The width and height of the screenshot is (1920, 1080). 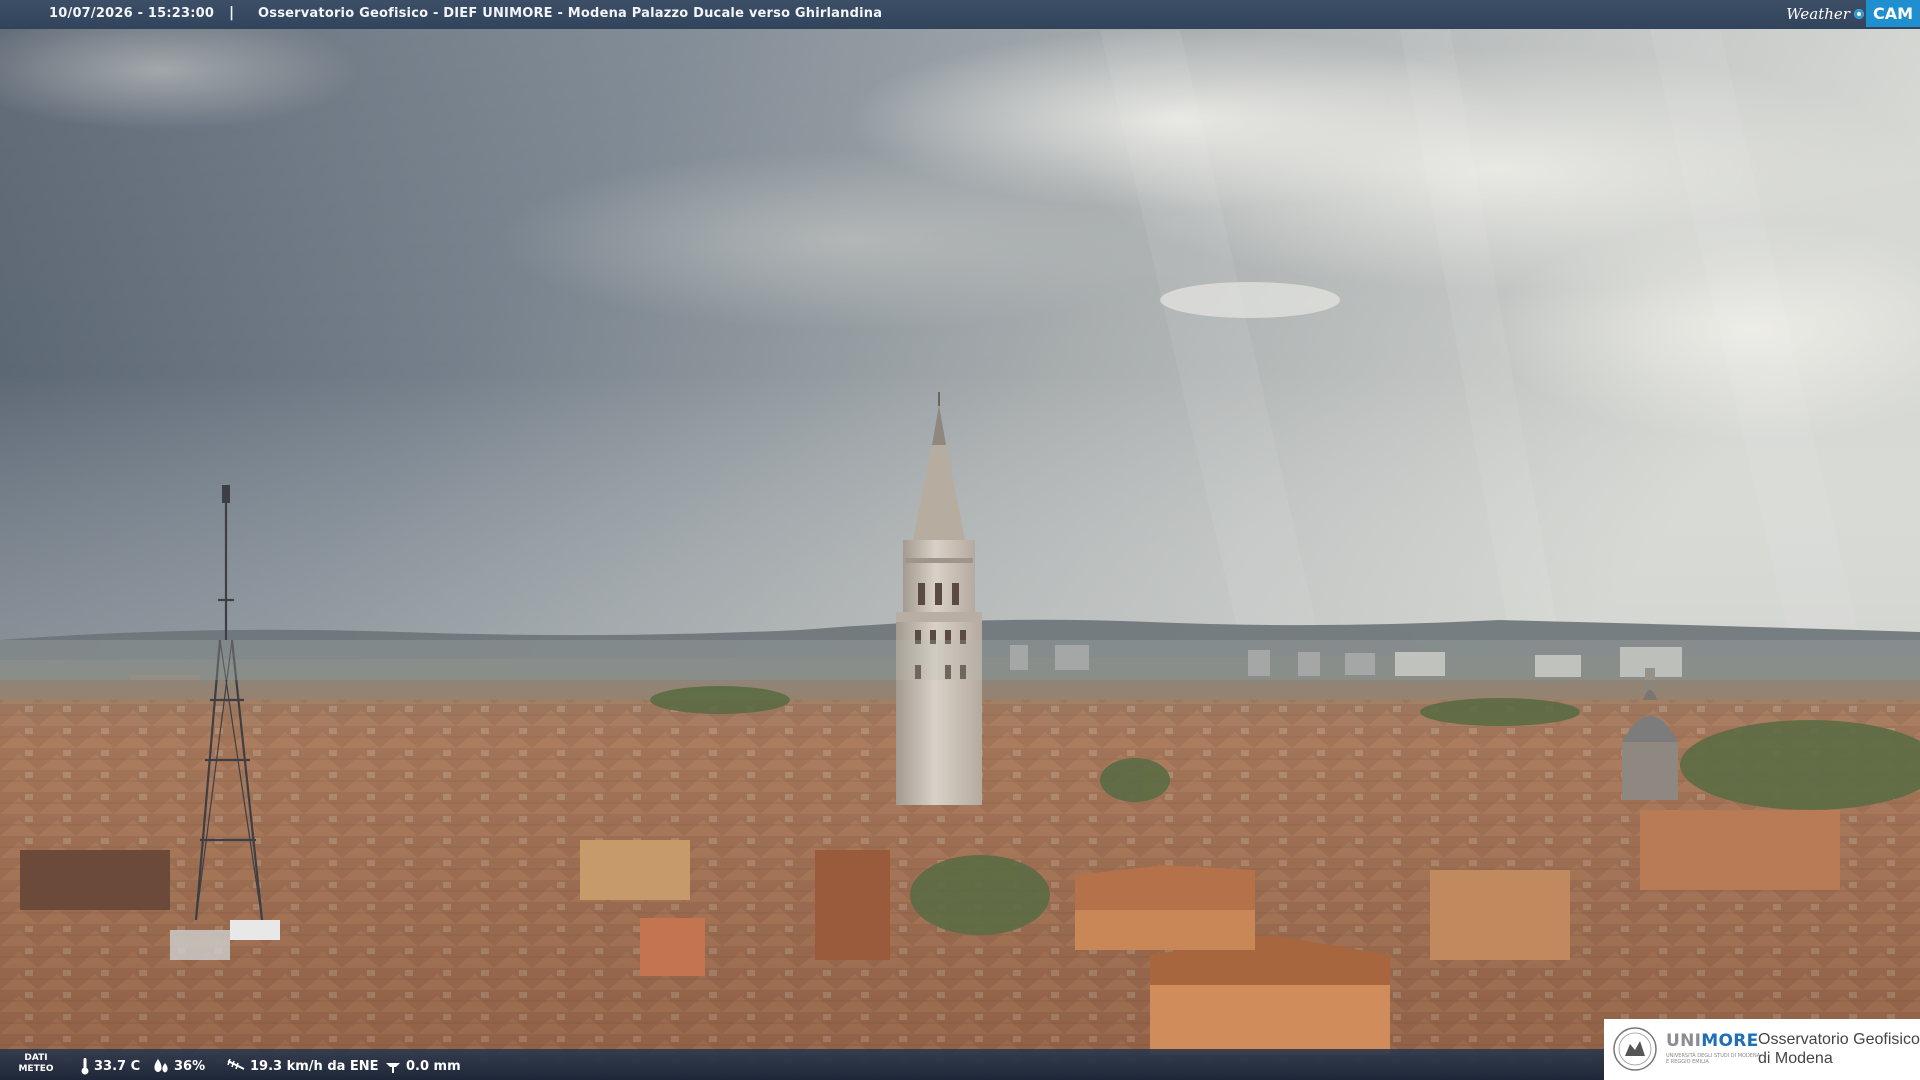 I want to click on weather-label: DATI METEO, so click(x=36, y=1063).